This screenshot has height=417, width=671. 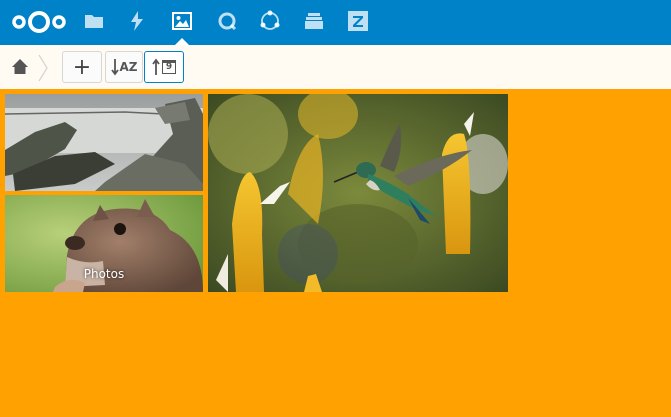 I want to click on sort-by-name-button: AZ, so click(x=124, y=67).